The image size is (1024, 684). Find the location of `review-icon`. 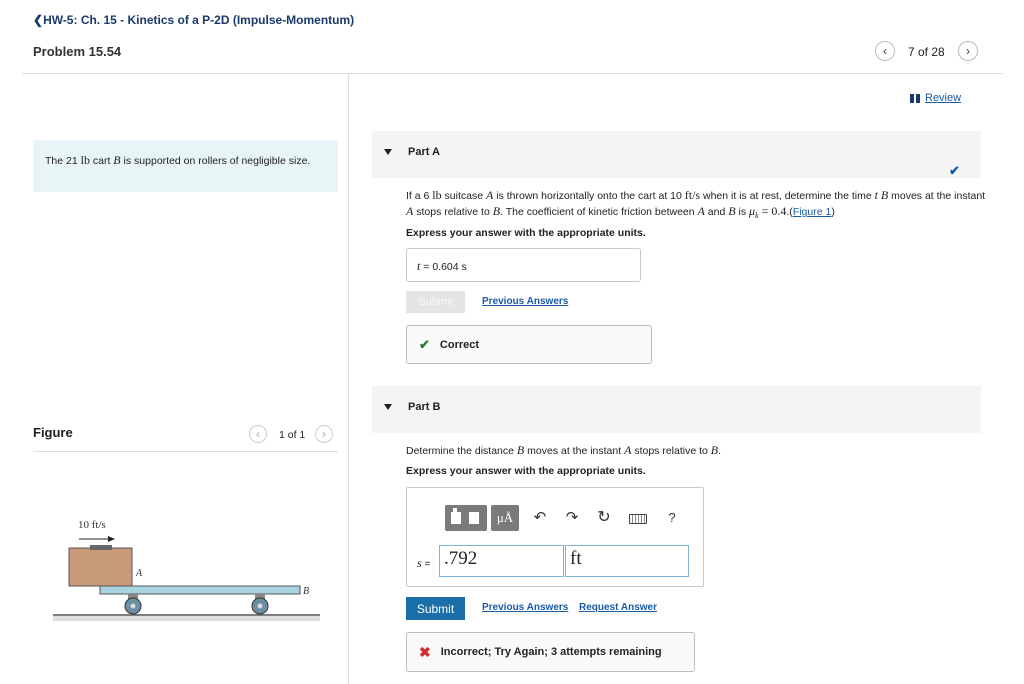

review-icon is located at coordinates (915, 98).